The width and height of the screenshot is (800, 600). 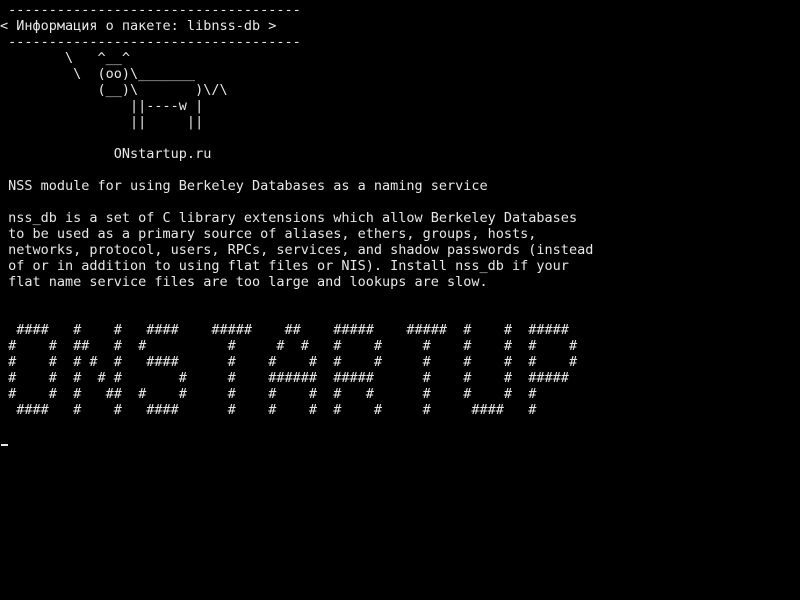 What do you see at coordinates (268, 410) in the screenshot?
I see `banner-line: #### # # #### # # # # # # #### #` at bounding box center [268, 410].